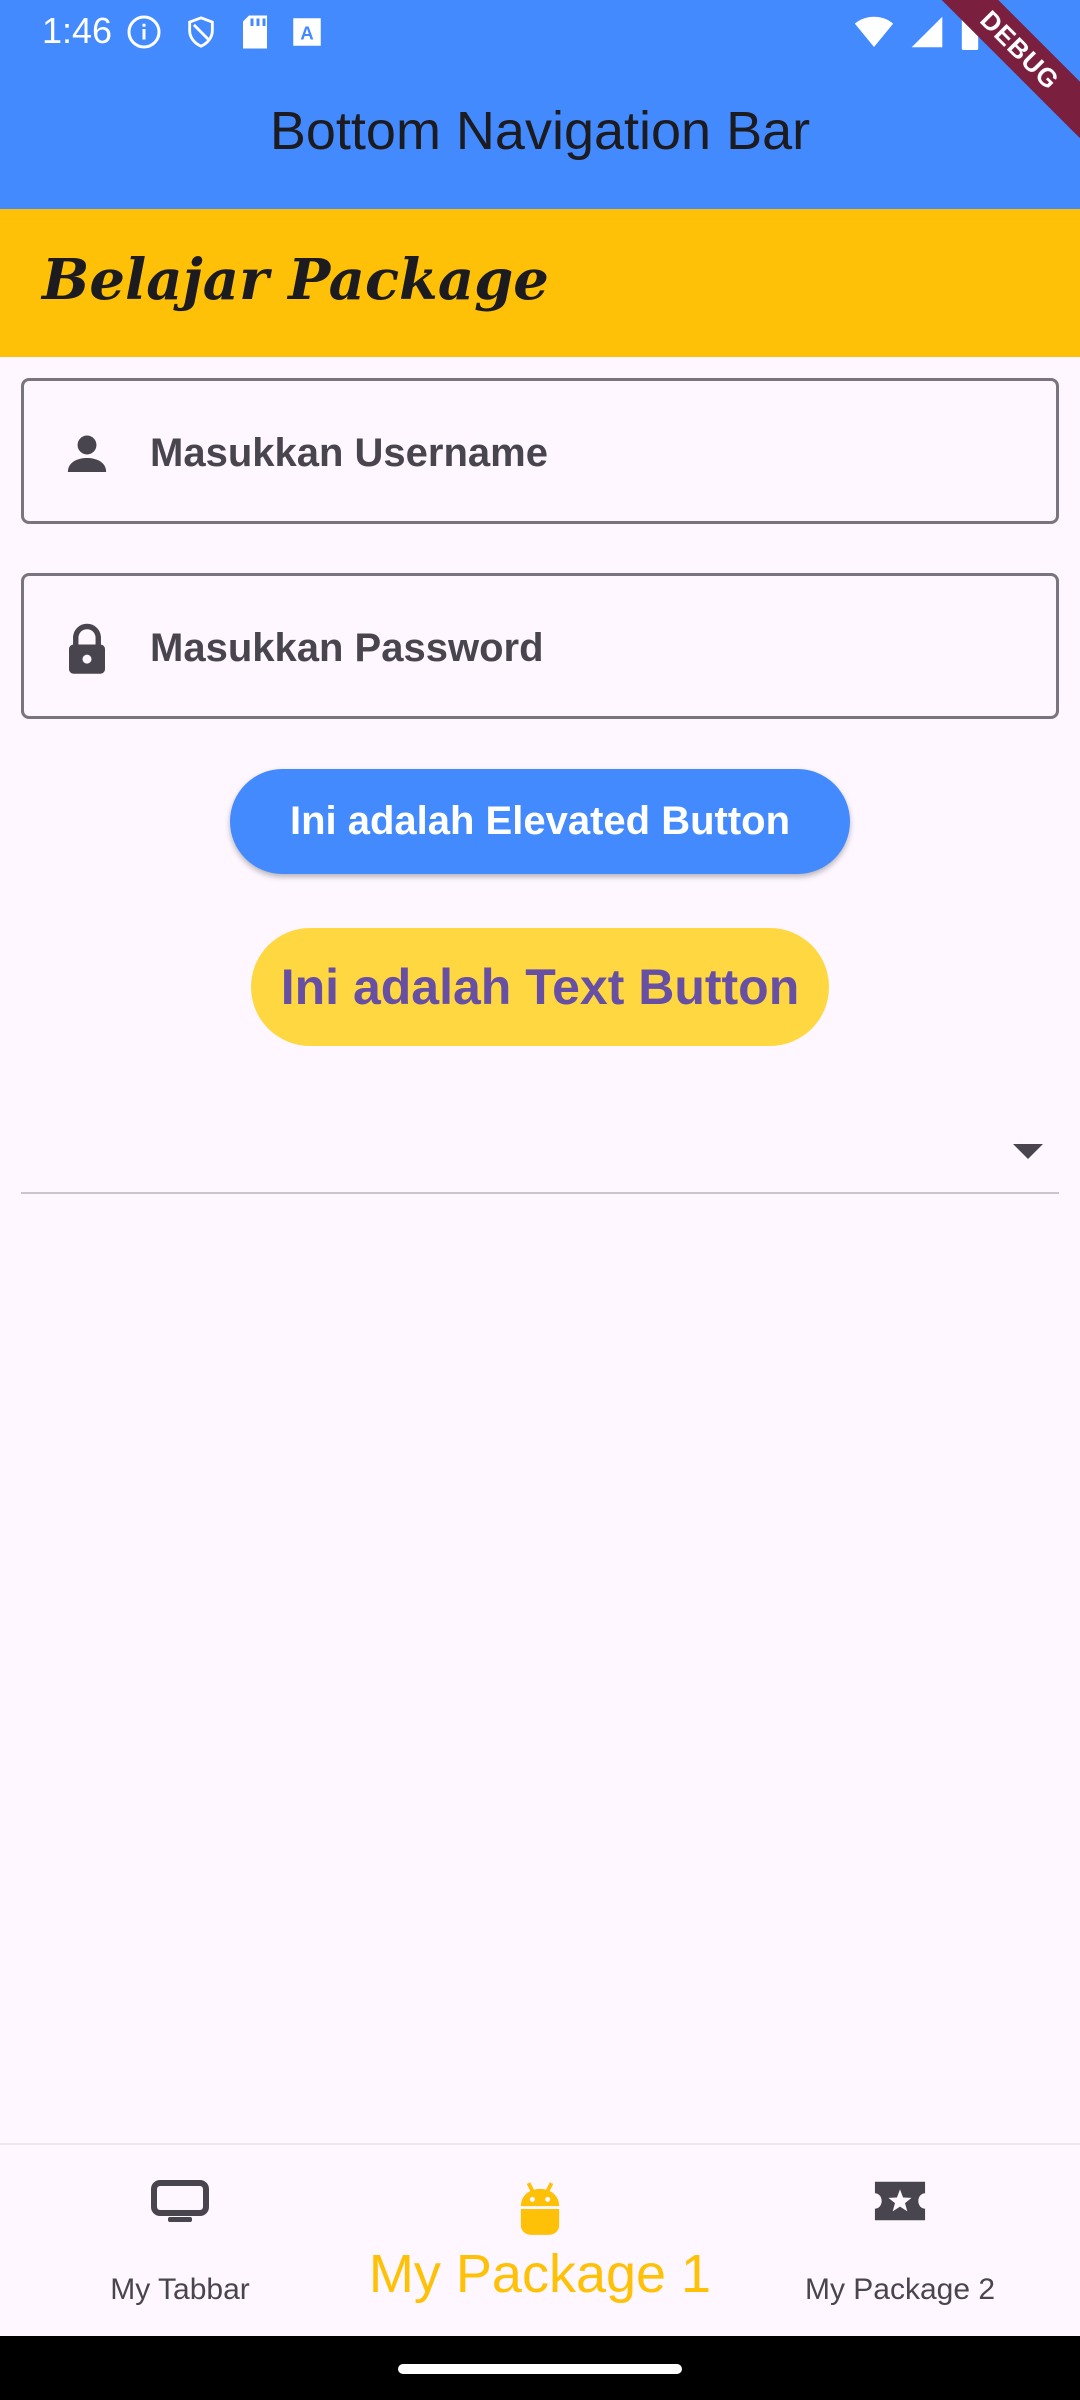  Describe the element at coordinates (1028, 1152) in the screenshot. I see `dropdown-arrow-icon` at that location.